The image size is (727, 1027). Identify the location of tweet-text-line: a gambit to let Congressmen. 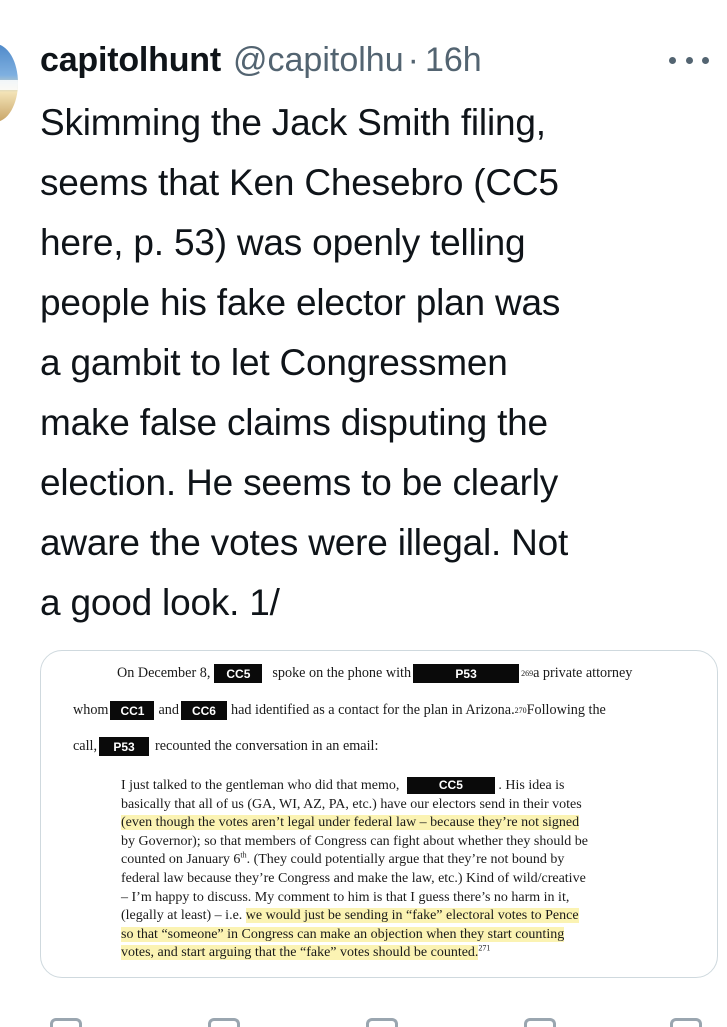
(274, 362).